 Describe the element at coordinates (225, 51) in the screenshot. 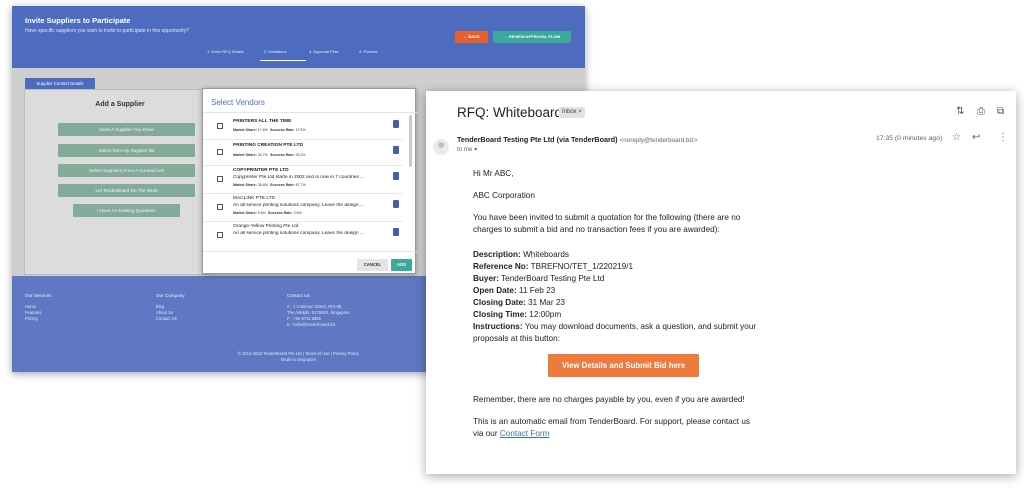

I see `step-enter-rfq-details: 1. Enter RFQ Details` at that location.